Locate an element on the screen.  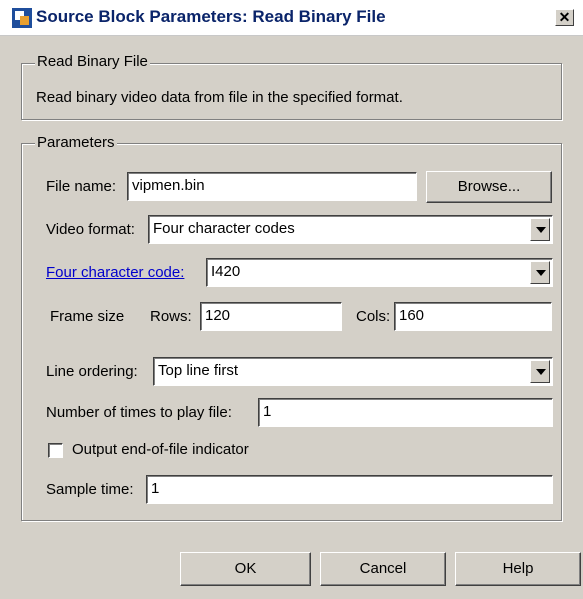
description-group-legend: Read Binary File is located at coordinates (92, 61).